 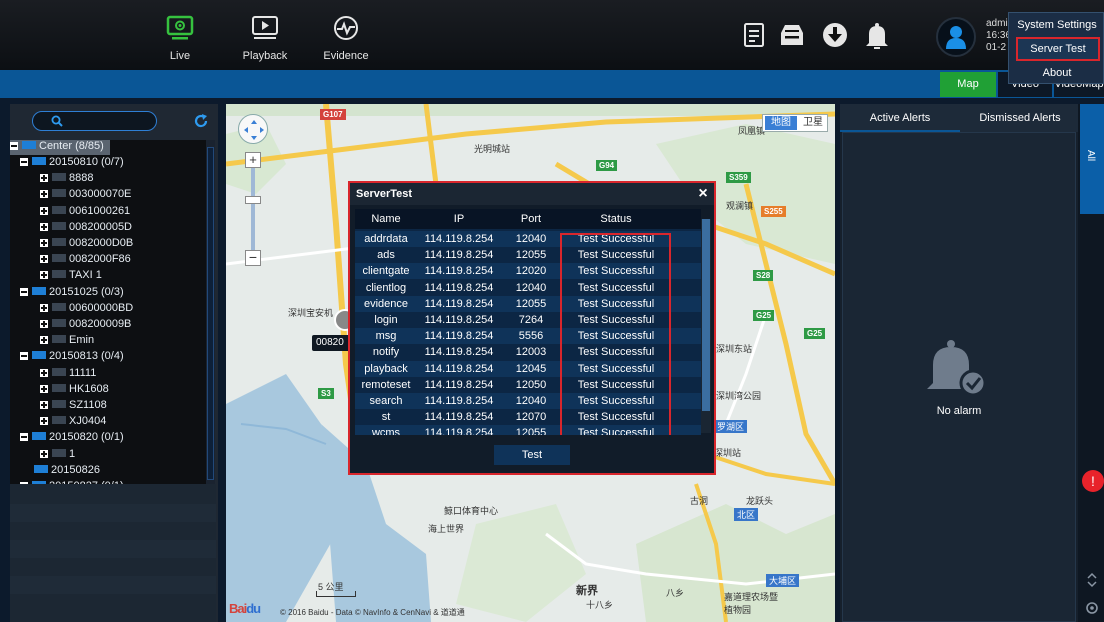 What do you see at coordinates (66, 179) in the screenshot?
I see `tree-device-item: 8888` at bounding box center [66, 179].